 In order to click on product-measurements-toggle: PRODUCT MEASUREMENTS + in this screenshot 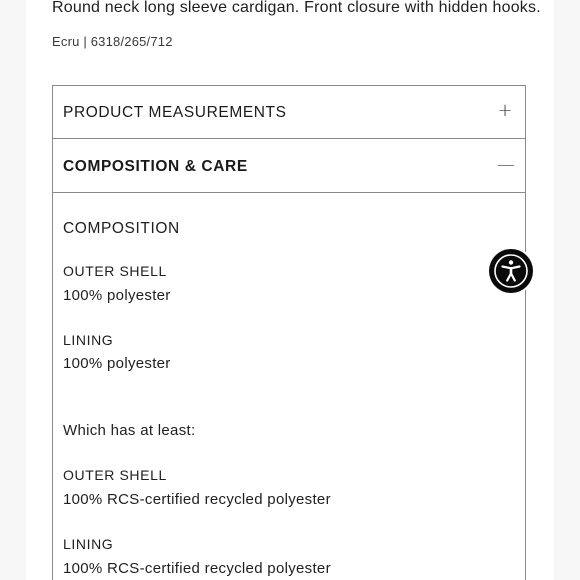, I will do `click(289, 112)`.